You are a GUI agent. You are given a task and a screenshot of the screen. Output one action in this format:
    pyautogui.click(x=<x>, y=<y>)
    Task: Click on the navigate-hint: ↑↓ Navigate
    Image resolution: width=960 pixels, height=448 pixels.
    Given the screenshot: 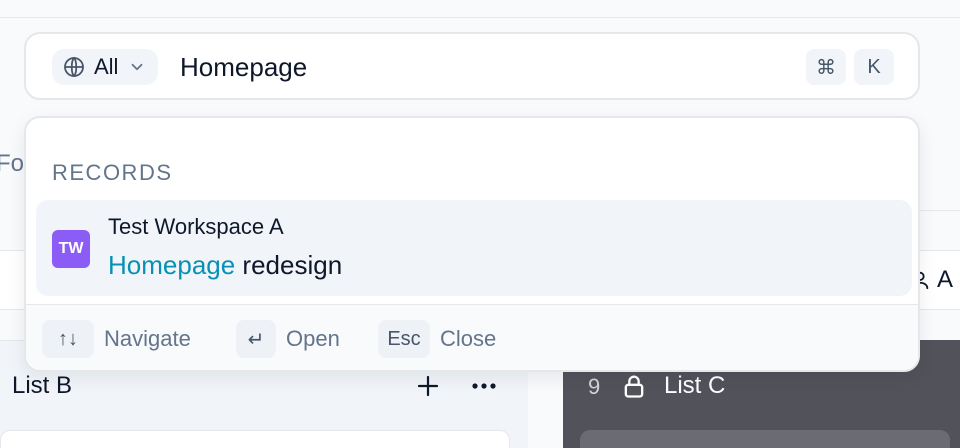 What is the action you would take?
    pyautogui.click(x=116, y=339)
    